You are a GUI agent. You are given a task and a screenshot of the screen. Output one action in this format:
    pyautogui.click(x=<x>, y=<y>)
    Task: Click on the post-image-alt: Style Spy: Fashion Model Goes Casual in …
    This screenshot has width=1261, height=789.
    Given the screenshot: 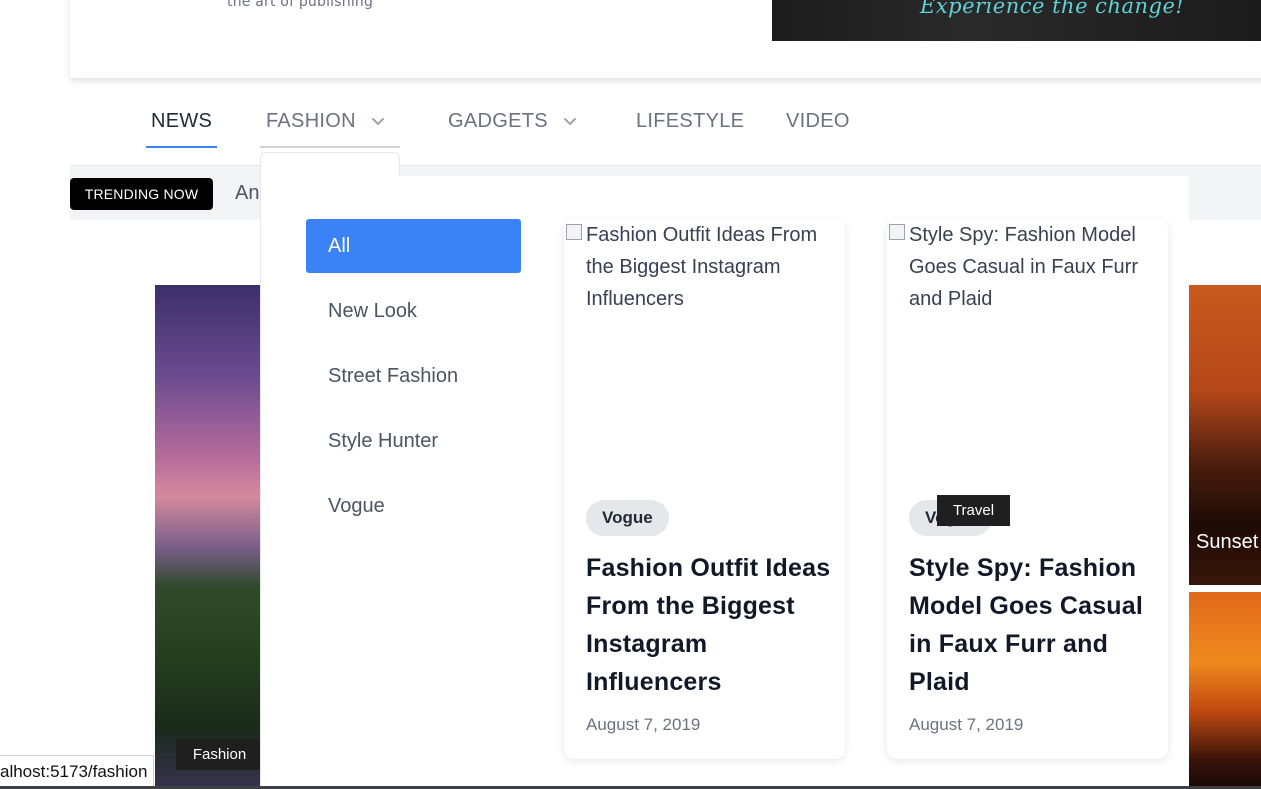 What is the action you would take?
    pyautogui.click(x=1027, y=267)
    